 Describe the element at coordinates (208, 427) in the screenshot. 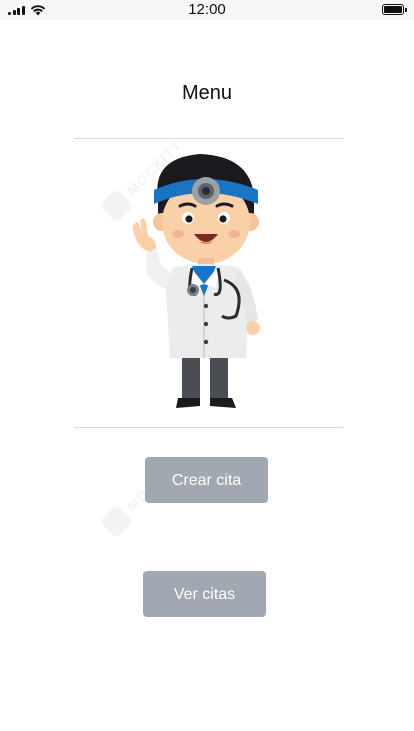

I see `divider-bottom` at that location.